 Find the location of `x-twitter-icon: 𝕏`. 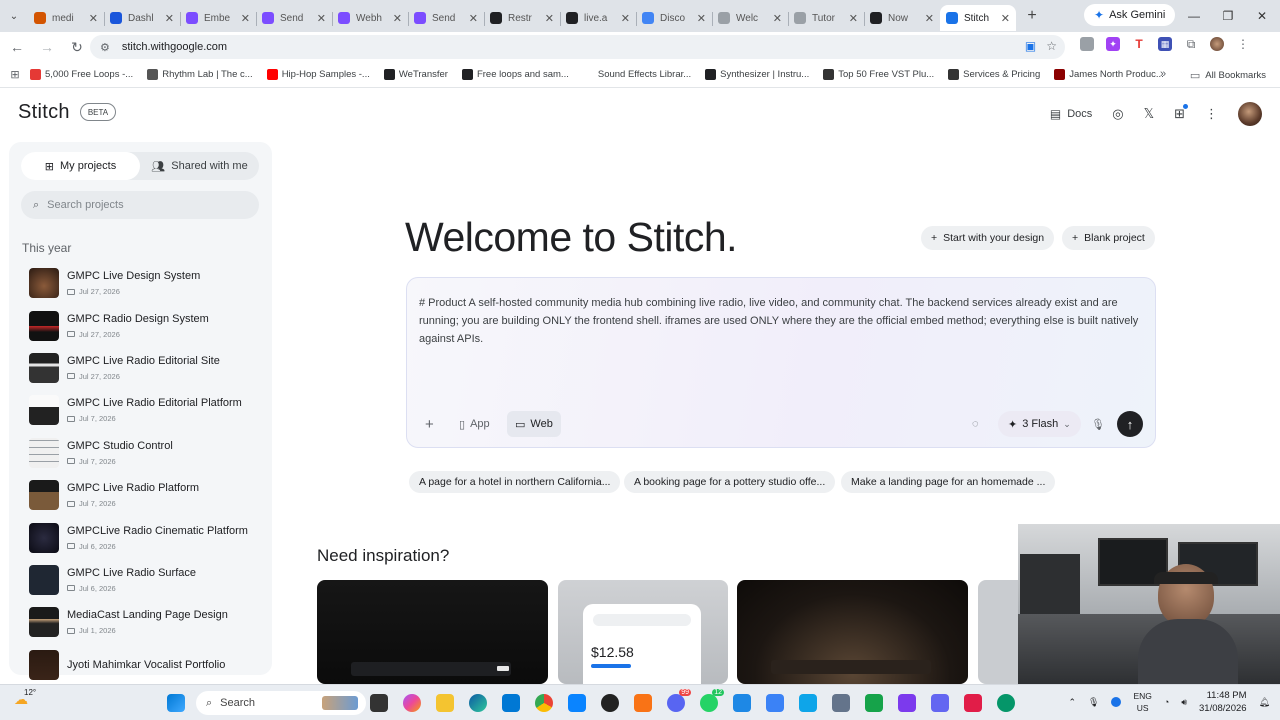

x-twitter-icon: 𝕏 is located at coordinates (1149, 114).